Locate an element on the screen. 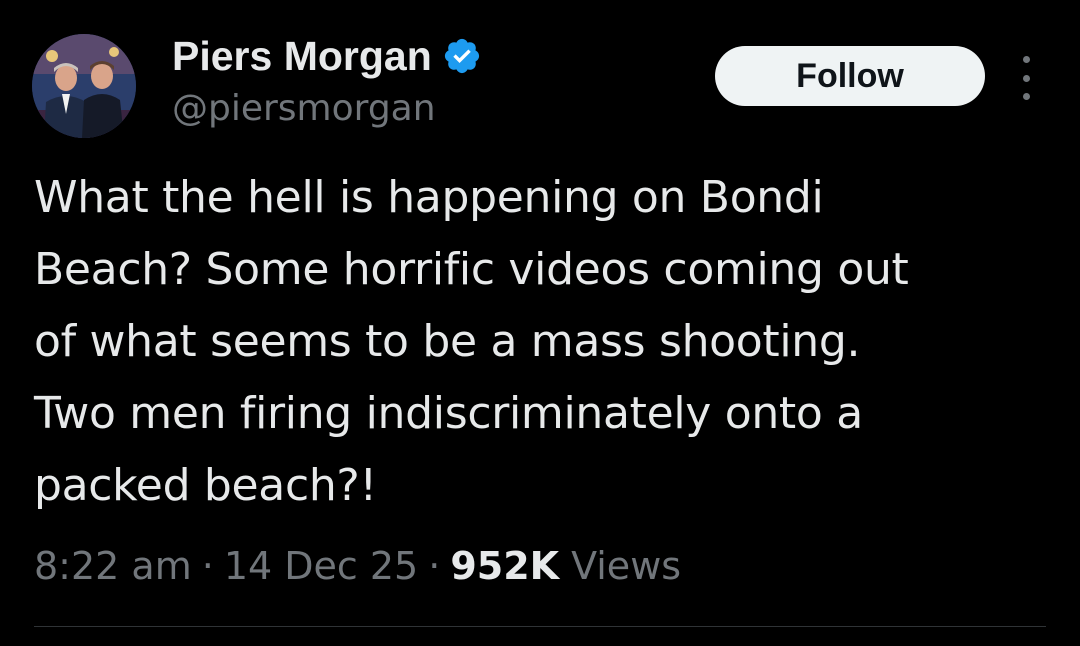  avatar-image is located at coordinates (84, 86).